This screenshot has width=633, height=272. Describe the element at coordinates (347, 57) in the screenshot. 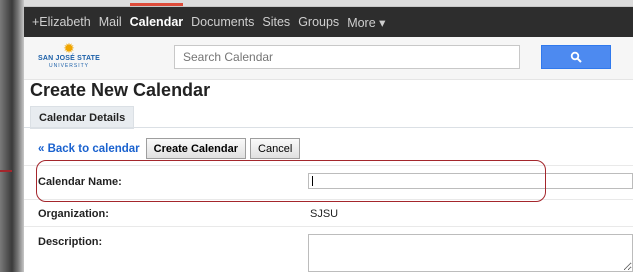

I see `search-input` at that location.